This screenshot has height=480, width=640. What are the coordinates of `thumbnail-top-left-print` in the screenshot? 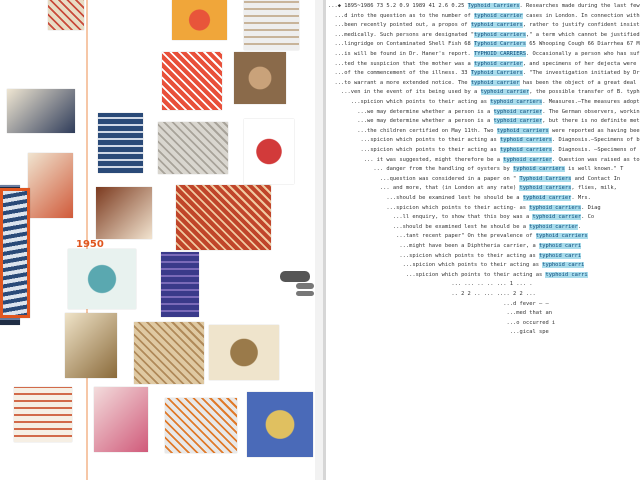 It's located at (66, 15).